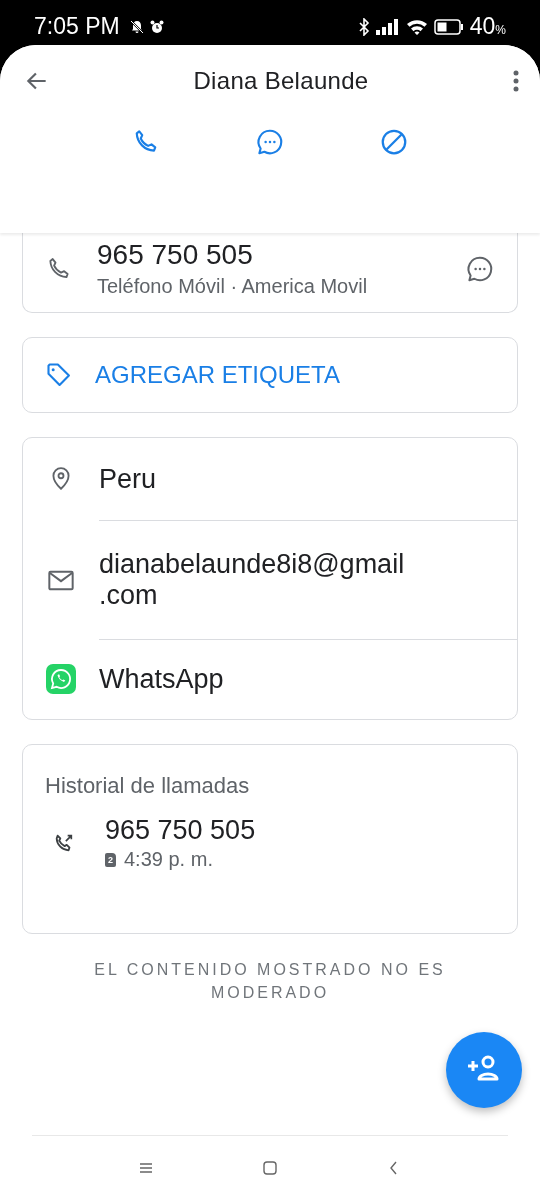 The image size is (540, 1200). What do you see at coordinates (484, 1070) in the screenshot?
I see `add-contact-button` at bounding box center [484, 1070].